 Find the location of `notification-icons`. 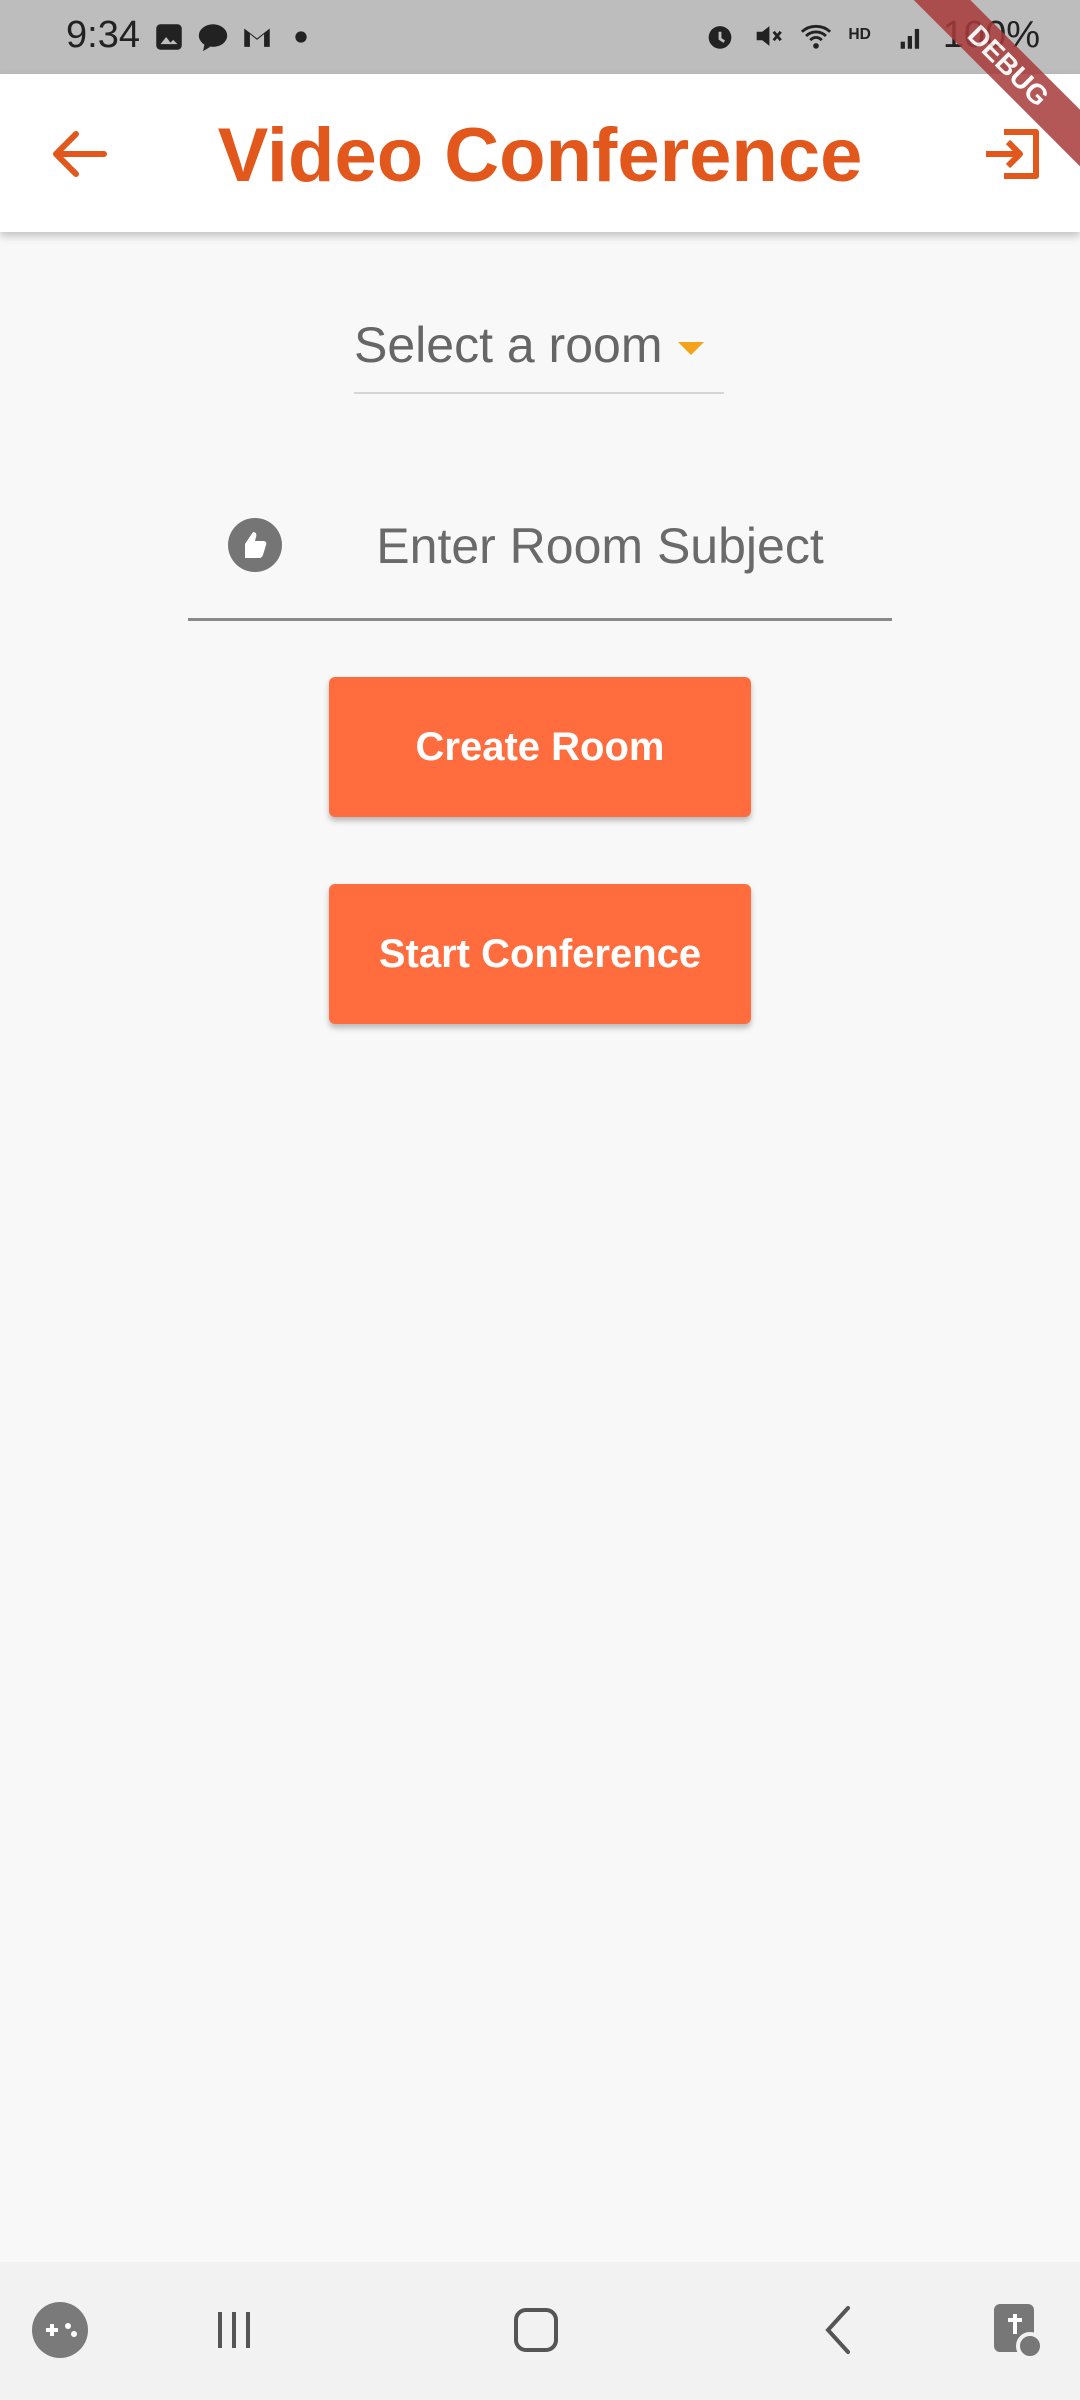

notification-icons is located at coordinates (235, 37).